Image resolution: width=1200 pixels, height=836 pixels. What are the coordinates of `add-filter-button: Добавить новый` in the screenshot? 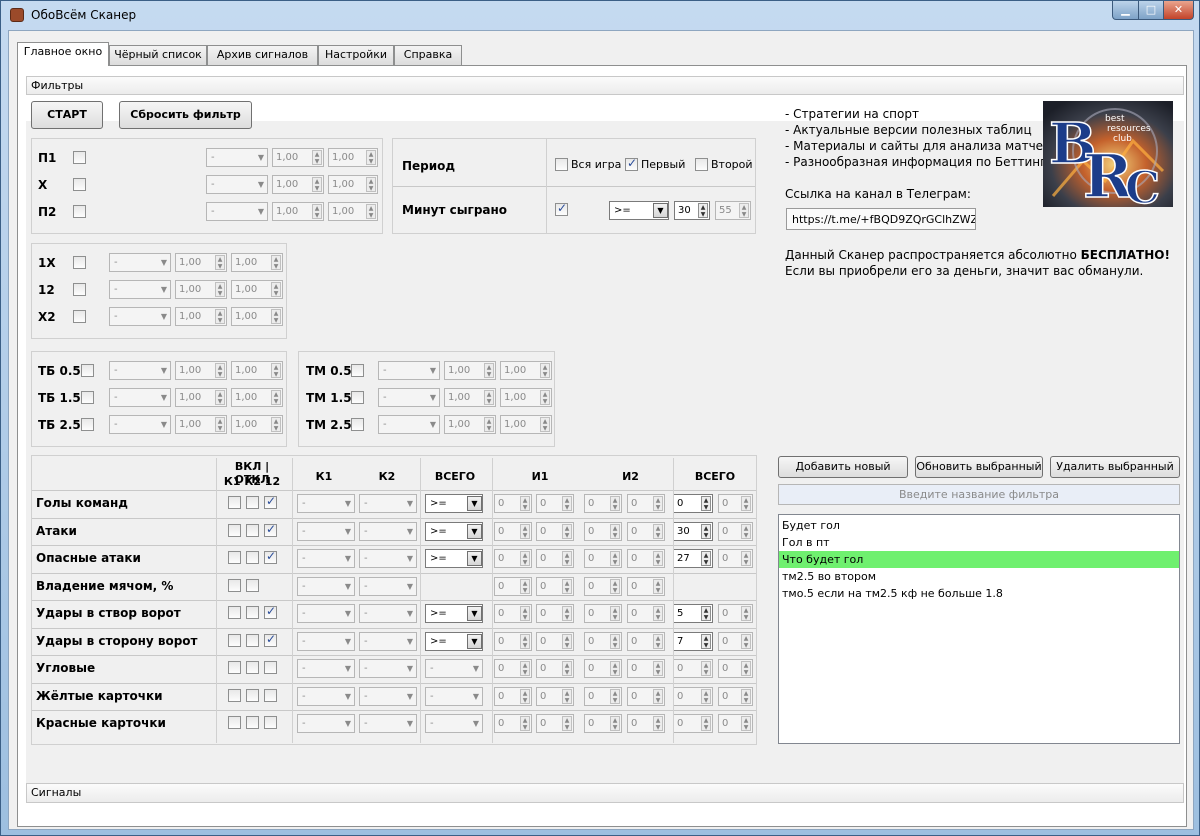 It's located at (843, 467).